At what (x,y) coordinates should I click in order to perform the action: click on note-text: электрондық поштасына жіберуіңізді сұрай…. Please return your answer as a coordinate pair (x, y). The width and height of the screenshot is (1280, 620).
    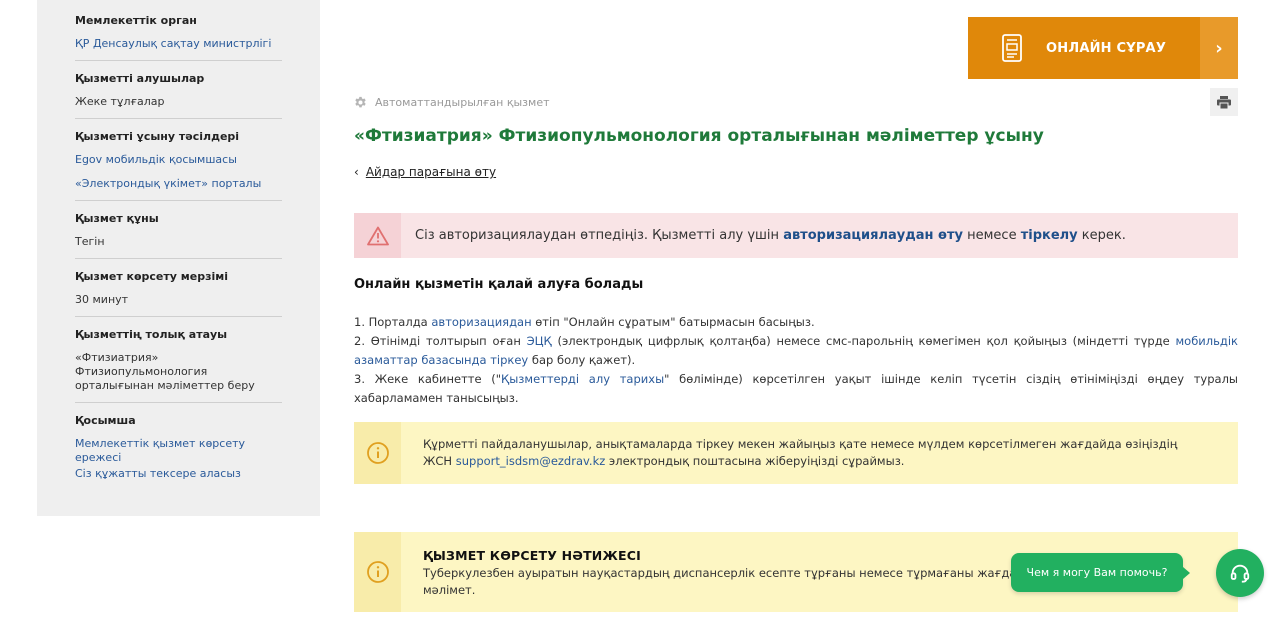
    Looking at the image, I should click on (755, 461).